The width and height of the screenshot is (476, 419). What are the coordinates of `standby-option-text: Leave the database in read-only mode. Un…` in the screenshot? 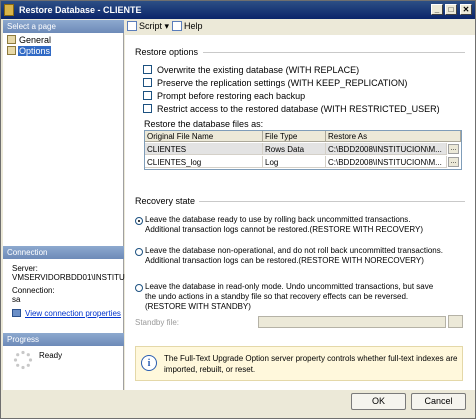 It's located at (289, 296).